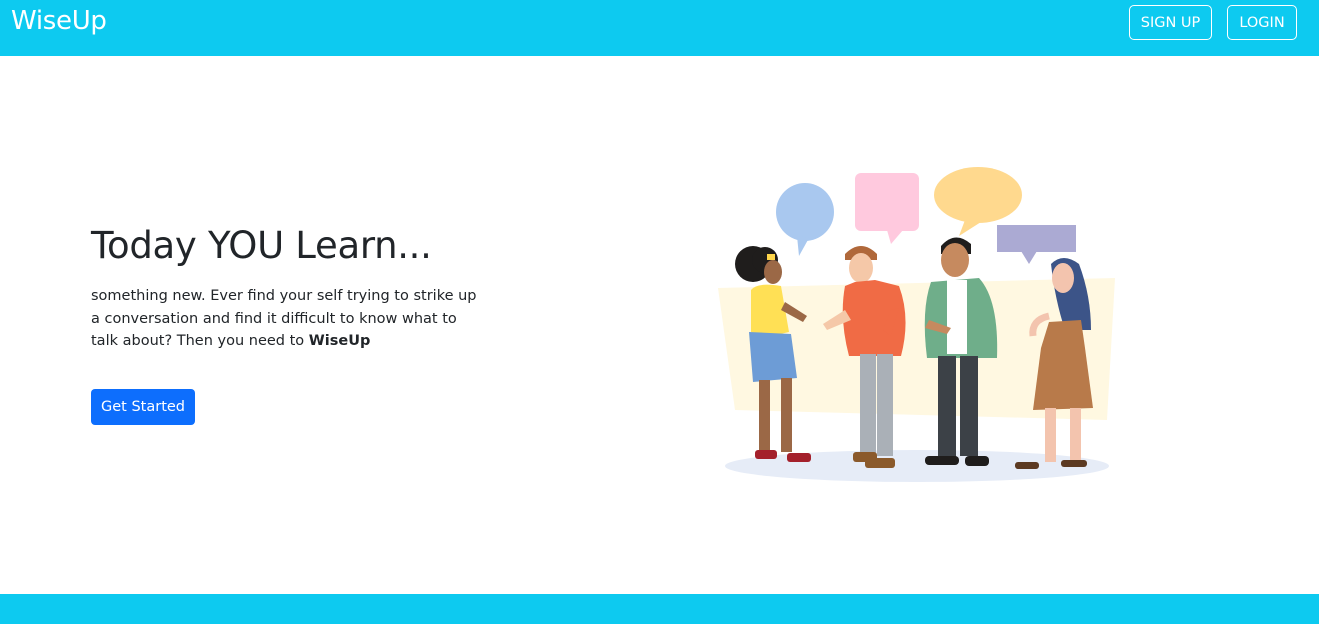  What do you see at coordinates (143, 407) in the screenshot?
I see `get-started-button: Get Started` at bounding box center [143, 407].